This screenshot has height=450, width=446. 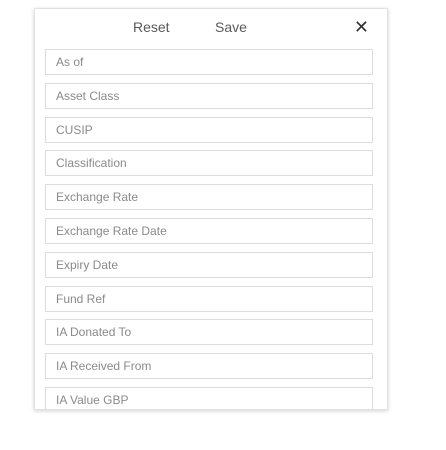 I want to click on close-icon: ✕, so click(x=361, y=28).